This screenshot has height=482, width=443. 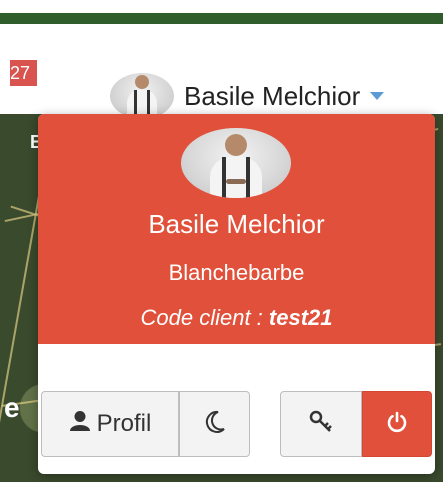 I want to click on dark-mode-button, so click(x=214, y=424).